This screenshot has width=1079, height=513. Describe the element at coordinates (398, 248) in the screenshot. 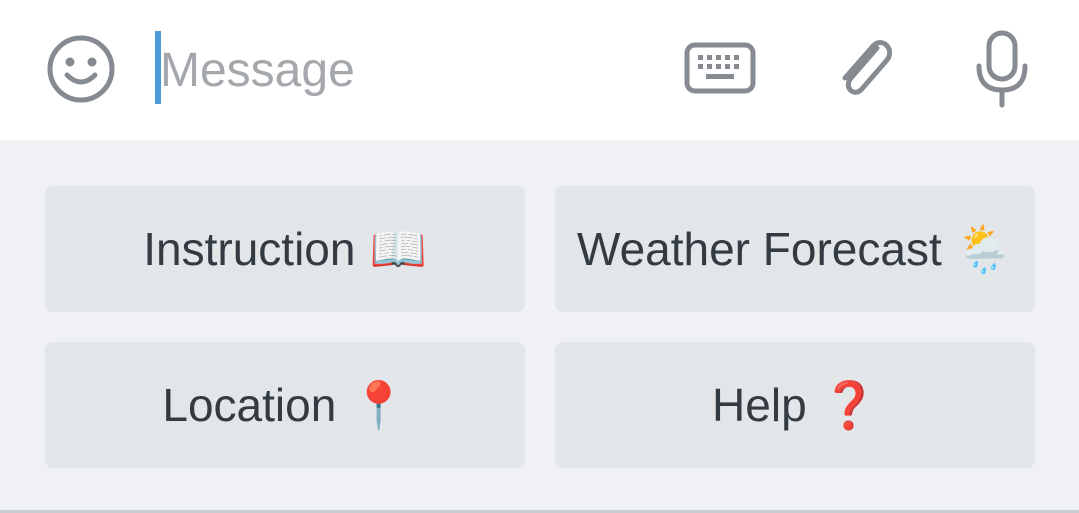

I see `open-book-icon: 📖` at that location.